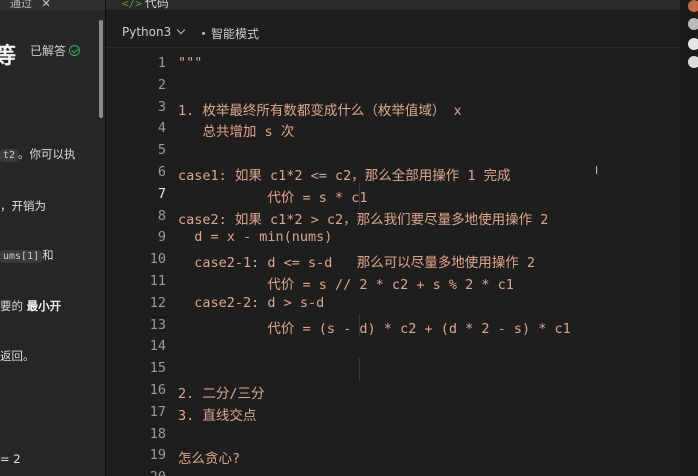  I want to click on line-number: 19, so click(157, 455).